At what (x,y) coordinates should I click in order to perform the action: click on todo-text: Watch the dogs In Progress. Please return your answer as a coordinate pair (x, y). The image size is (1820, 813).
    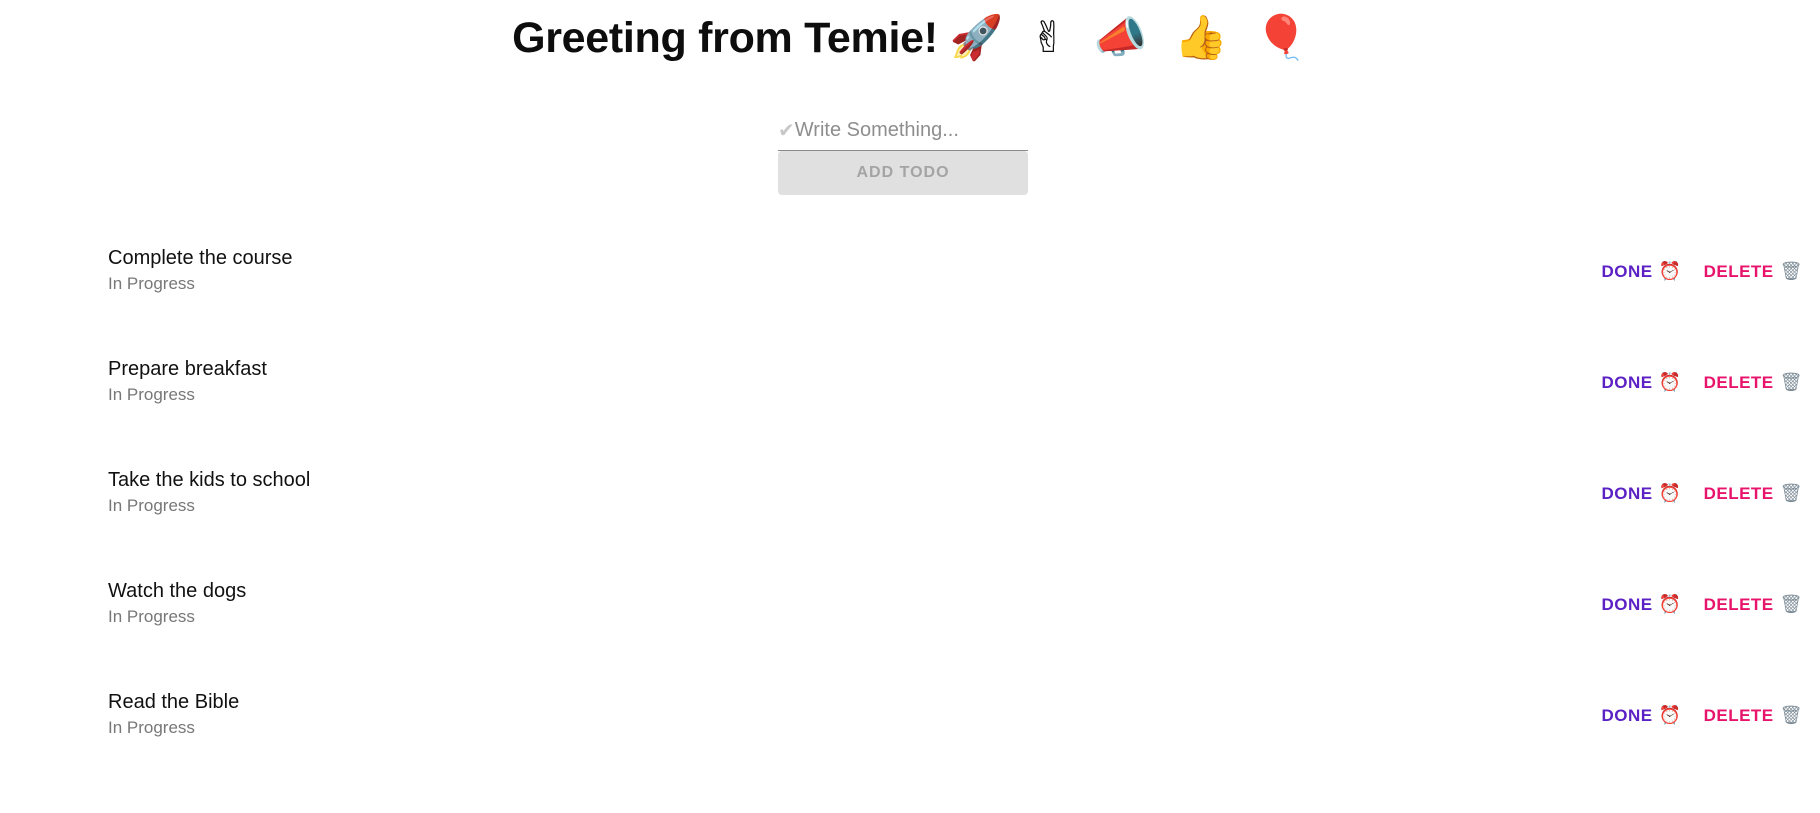
    Looking at the image, I should click on (177, 603).